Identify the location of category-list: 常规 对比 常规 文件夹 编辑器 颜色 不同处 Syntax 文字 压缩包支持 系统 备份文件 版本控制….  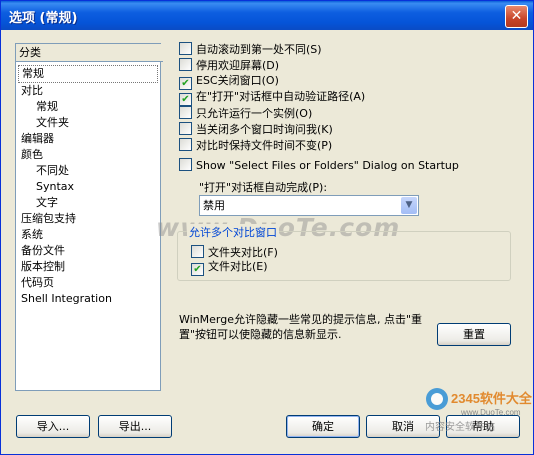
(88, 186).